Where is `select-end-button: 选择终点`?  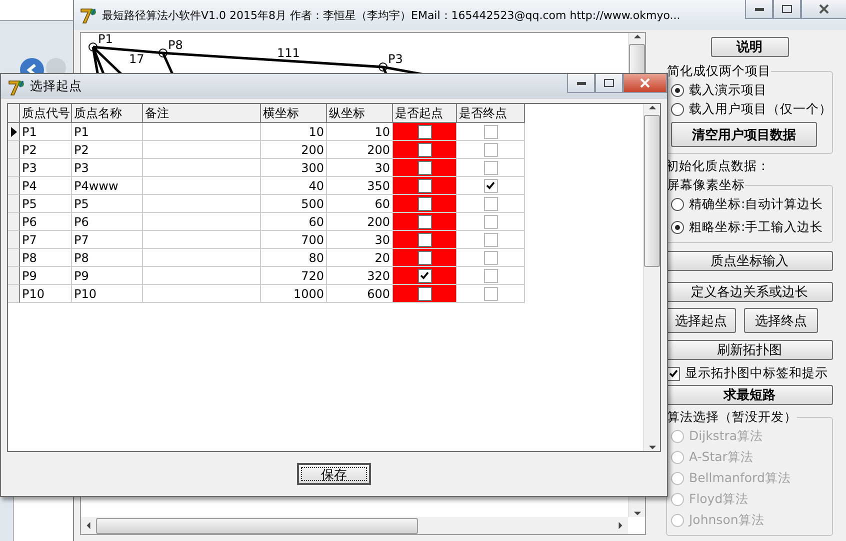 select-end-button: 选择终点 is located at coordinates (781, 320).